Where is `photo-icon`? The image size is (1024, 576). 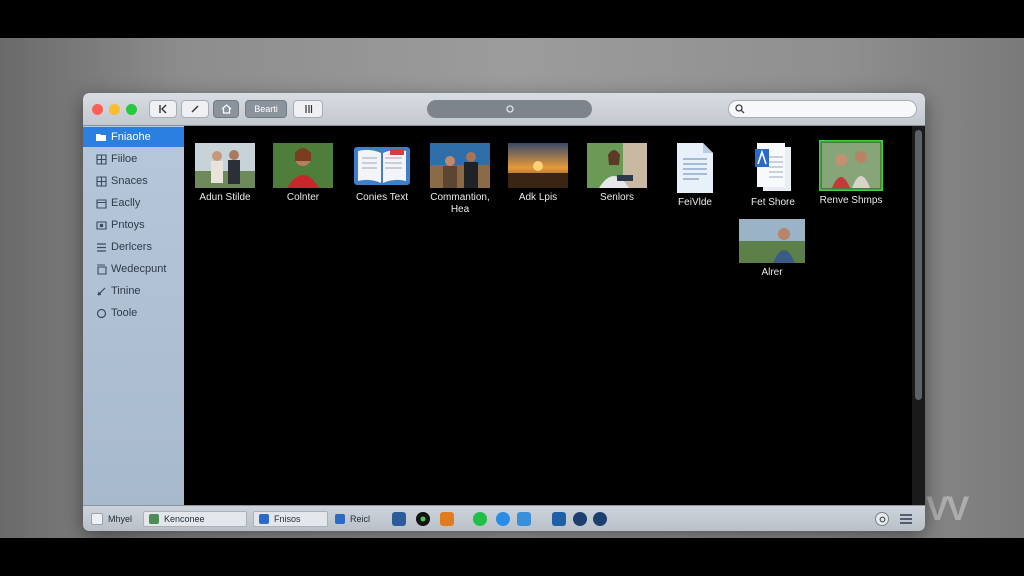
photo-icon is located at coordinates (101, 225).